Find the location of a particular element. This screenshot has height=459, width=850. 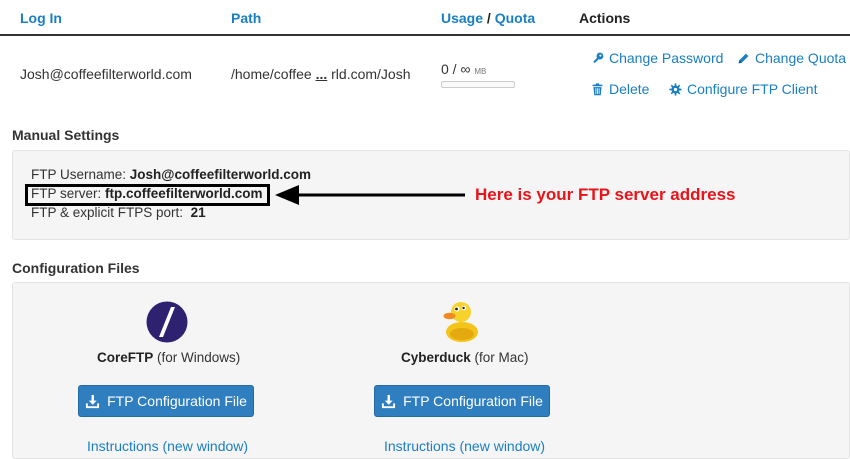

cyberduck-download-button: FTP Configuration File is located at coordinates (462, 401).